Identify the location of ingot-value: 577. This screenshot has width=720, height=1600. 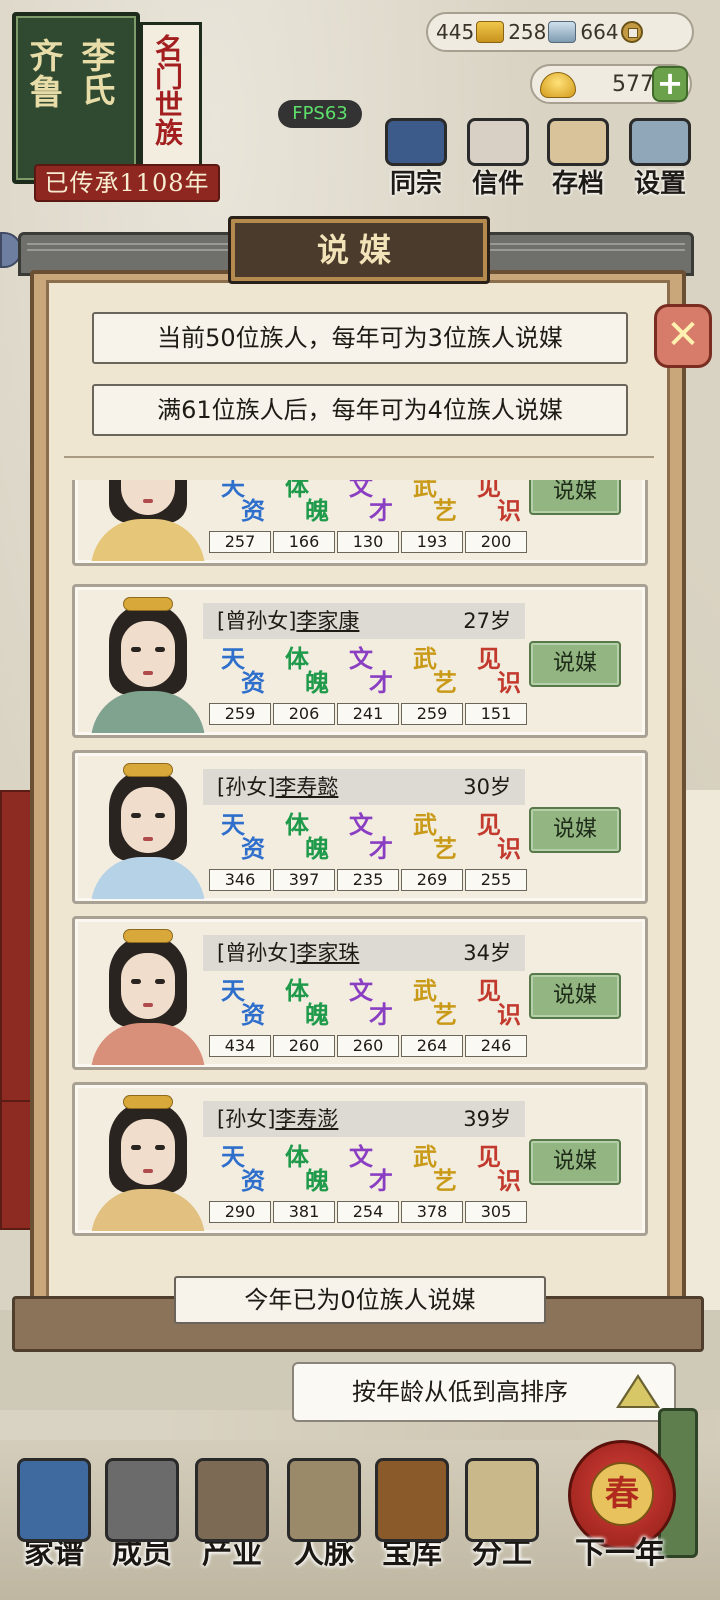
(633, 84).